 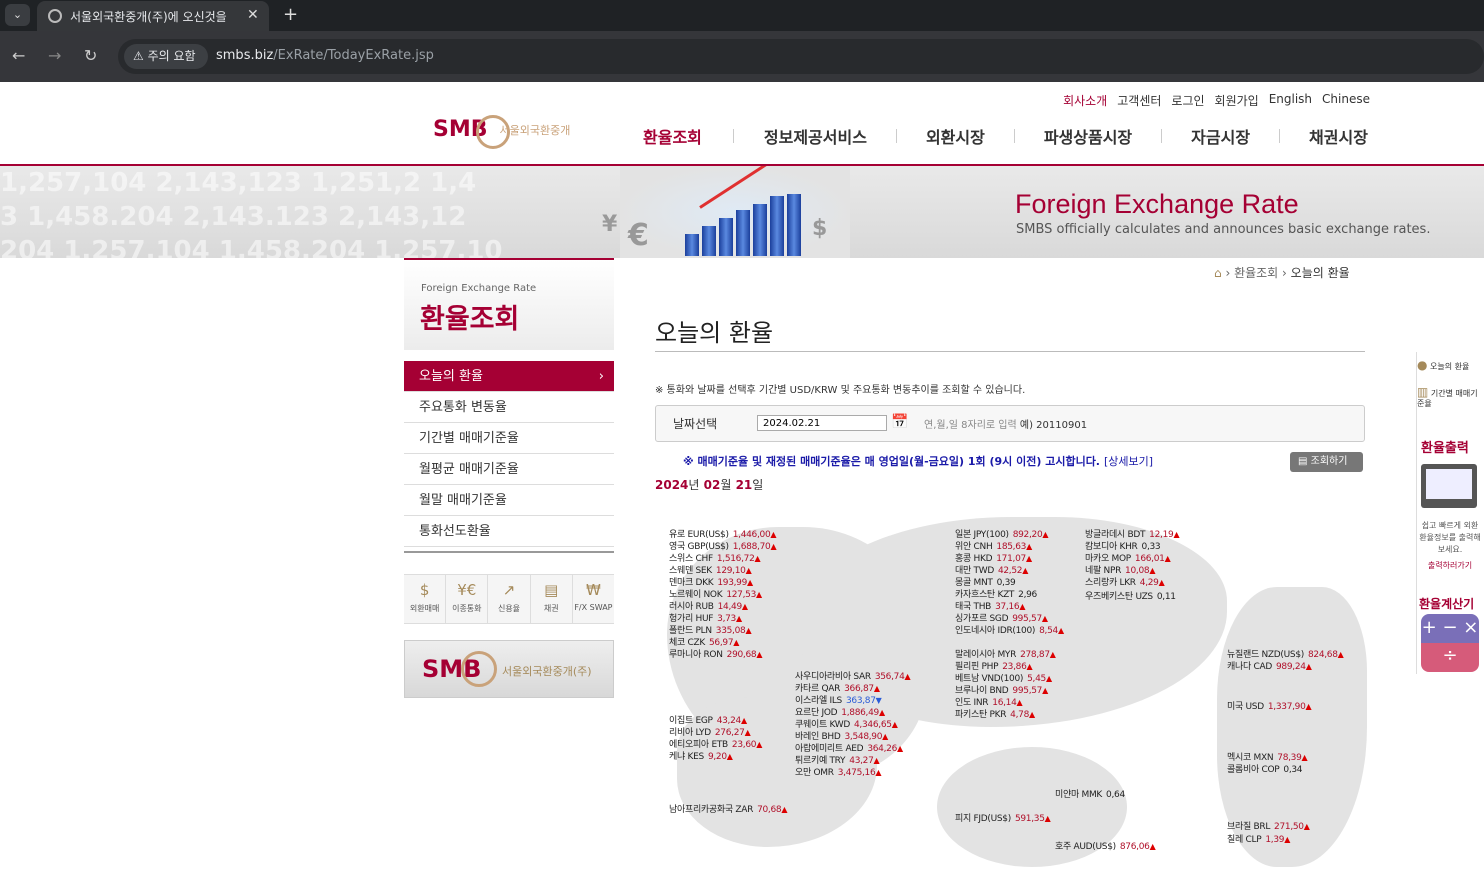 What do you see at coordinates (501, 132) in the screenshot?
I see `site-logo: SMB 서울외국환중개` at bounding box center [501, 132].